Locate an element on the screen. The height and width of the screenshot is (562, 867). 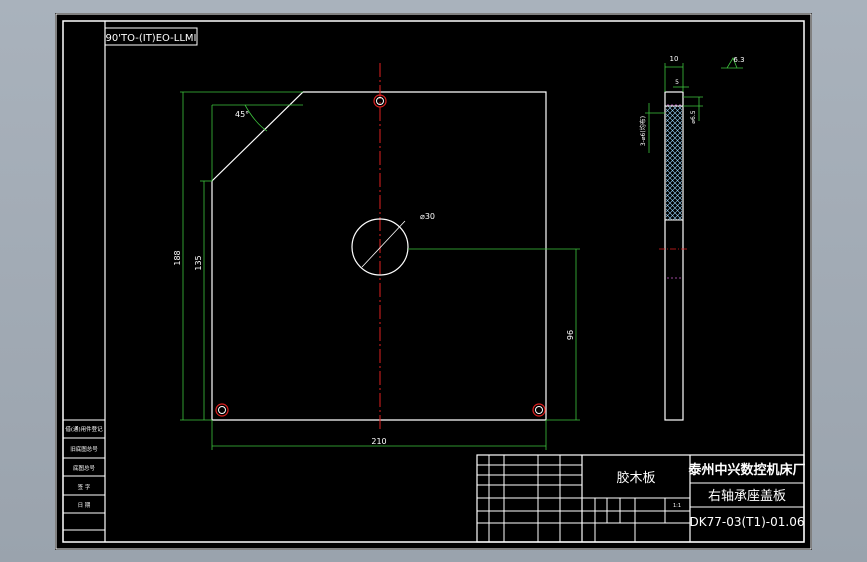
drawing-number: DK77-03(T1)-01.06 is located at coordinates (747, 522).